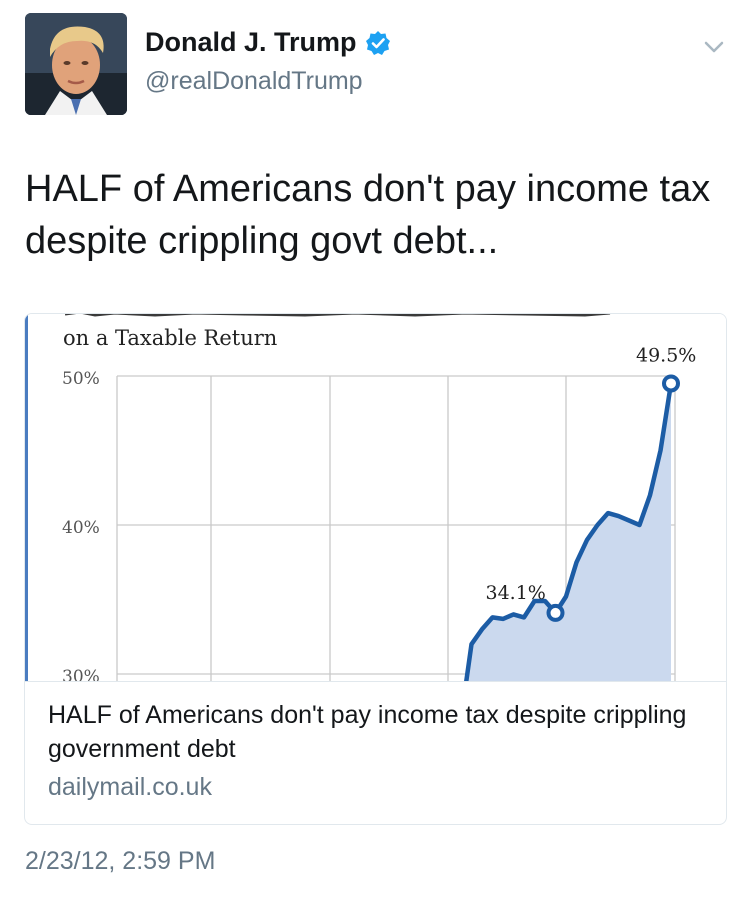  I want to click on chevron-down-icon, so click(714, 47).